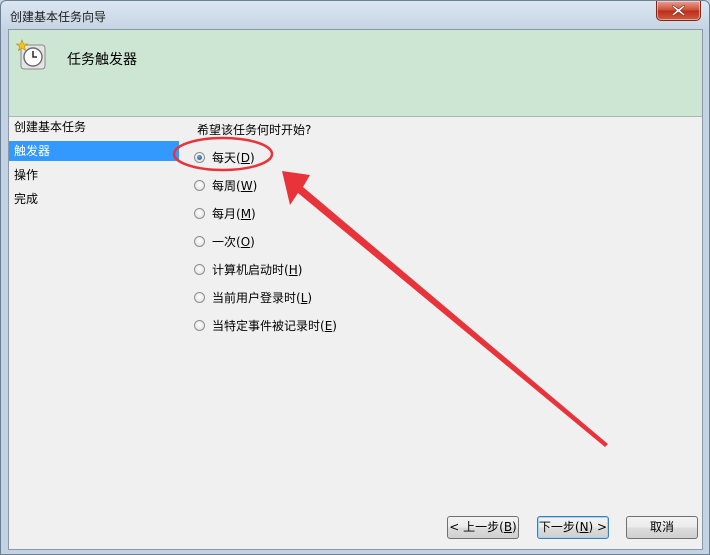  I want to click on step-trigger: 触发器, so click(94, 151).